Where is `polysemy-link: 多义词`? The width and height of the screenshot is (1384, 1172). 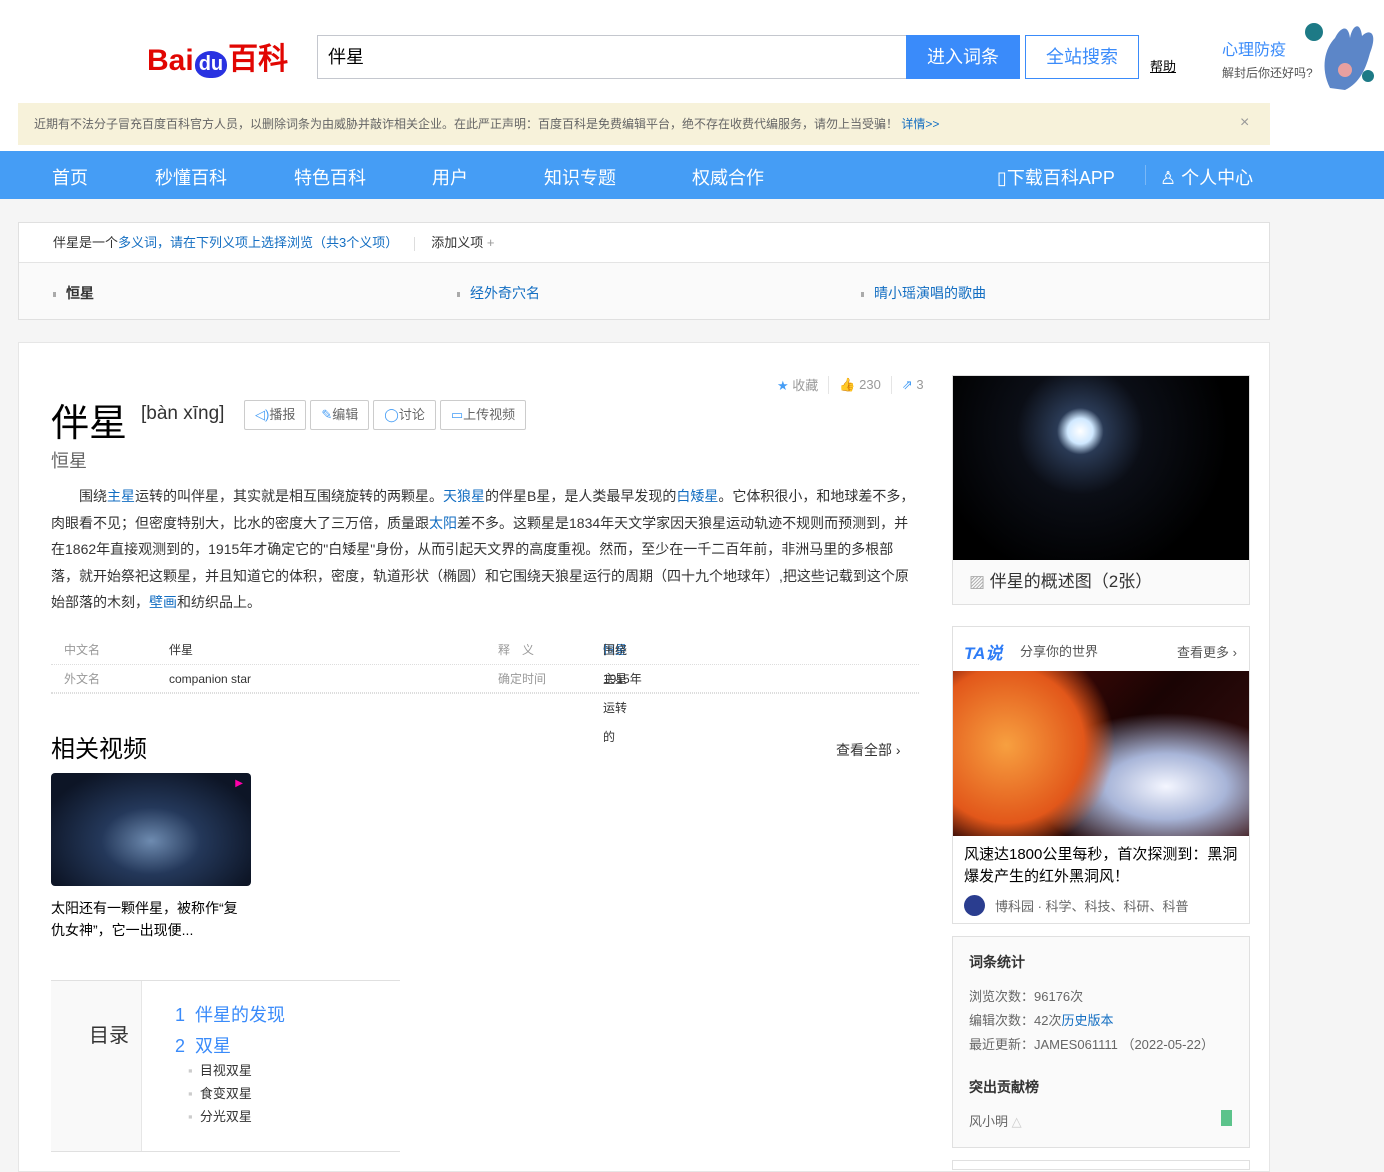
polysemy-link: 多义词 is located at coordinates (137, 242).